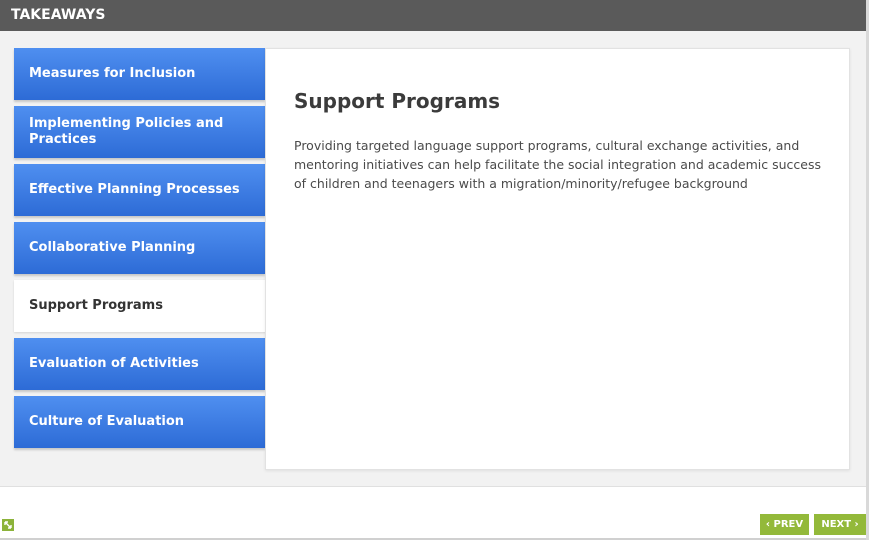 The image size is (869, 540). What do you see at coordinates (397, 101) in the screenshot?
I see `content-title: Support Programs` at bounding box center [397, 101].